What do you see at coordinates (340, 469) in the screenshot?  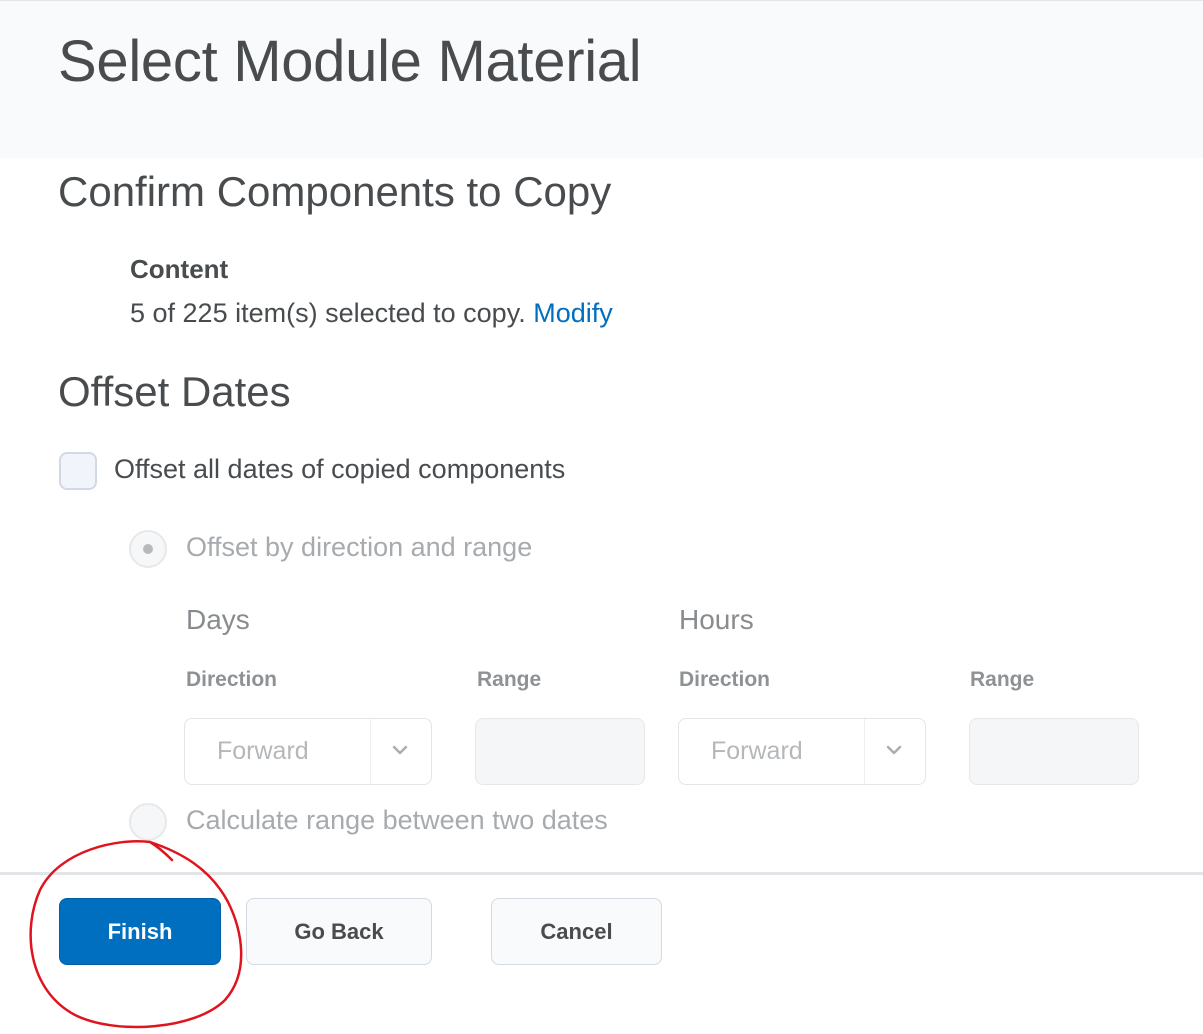 I see `offset-dates-checkbox-label: Offset all dates of copied components` at bounding box center [340, 469].